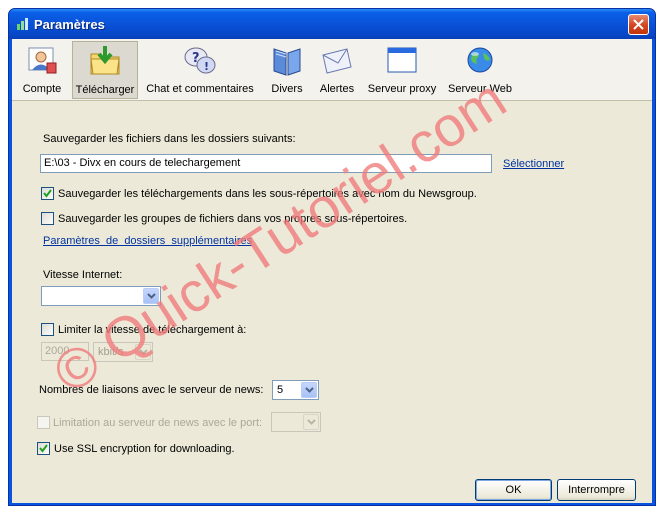  I want to click on connections-select: 5, so click(295, 390).